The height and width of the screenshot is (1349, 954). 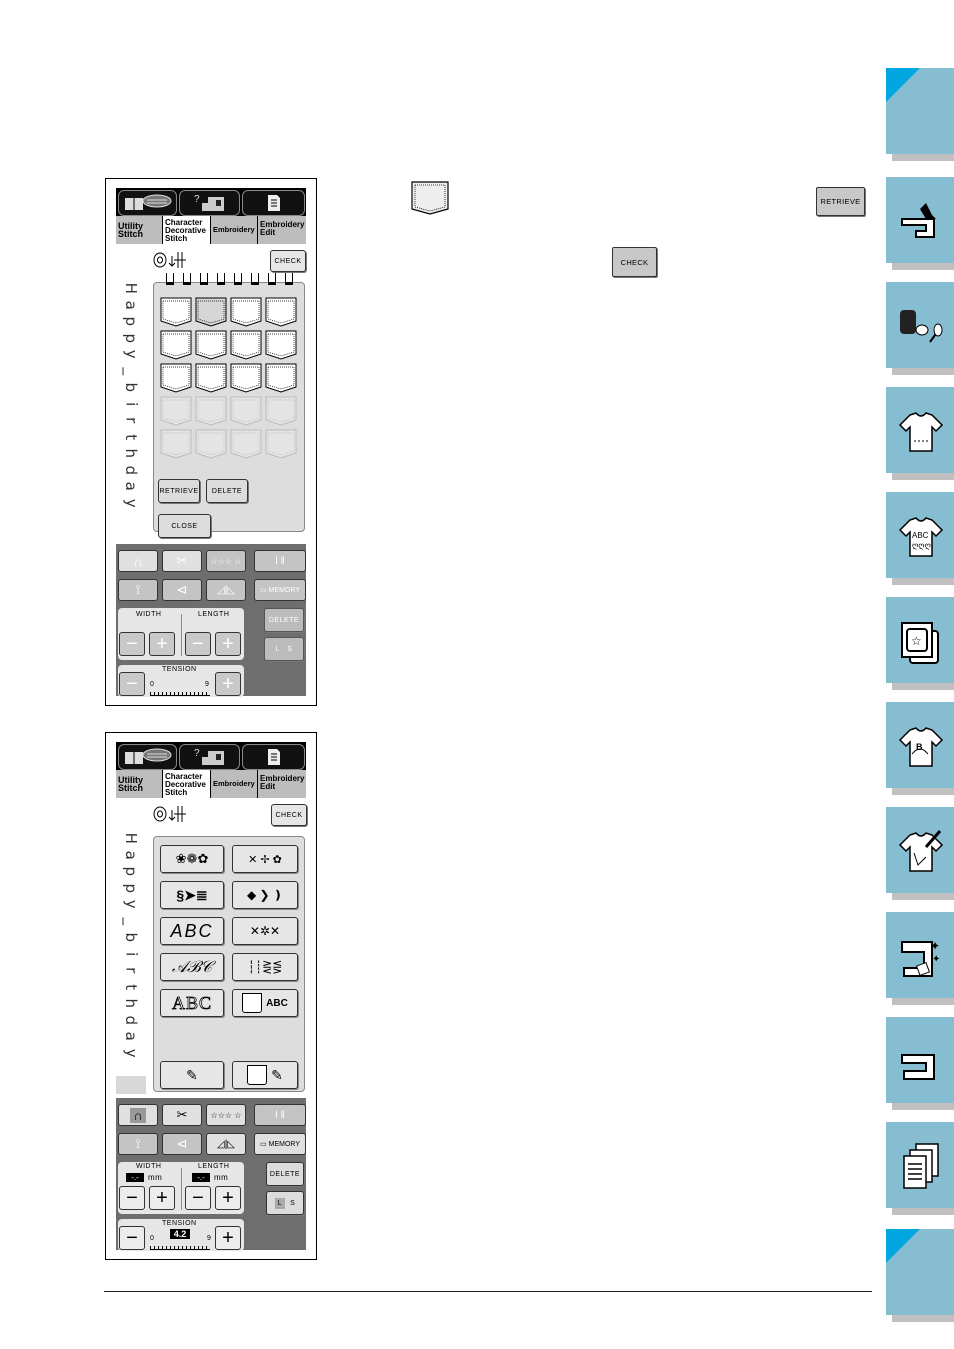 What do you see at coordinates (920, 114) in the screenshot?
I see `chapter-start-tab` at bounding box center [920, 114].